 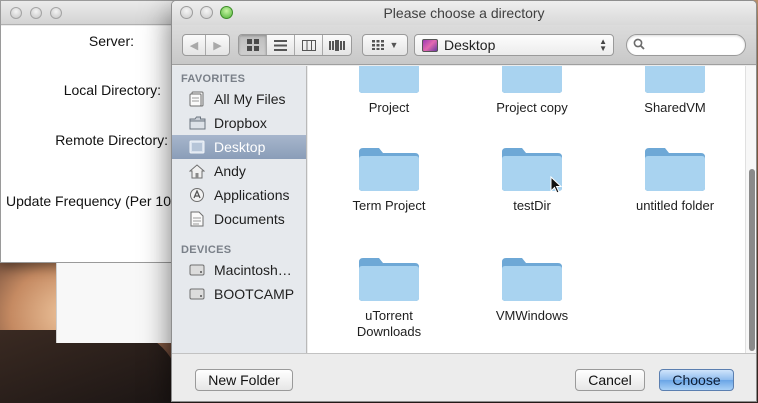 I want to click on sidebar-header-devices: DEVICES, so click(x=206, y=250).